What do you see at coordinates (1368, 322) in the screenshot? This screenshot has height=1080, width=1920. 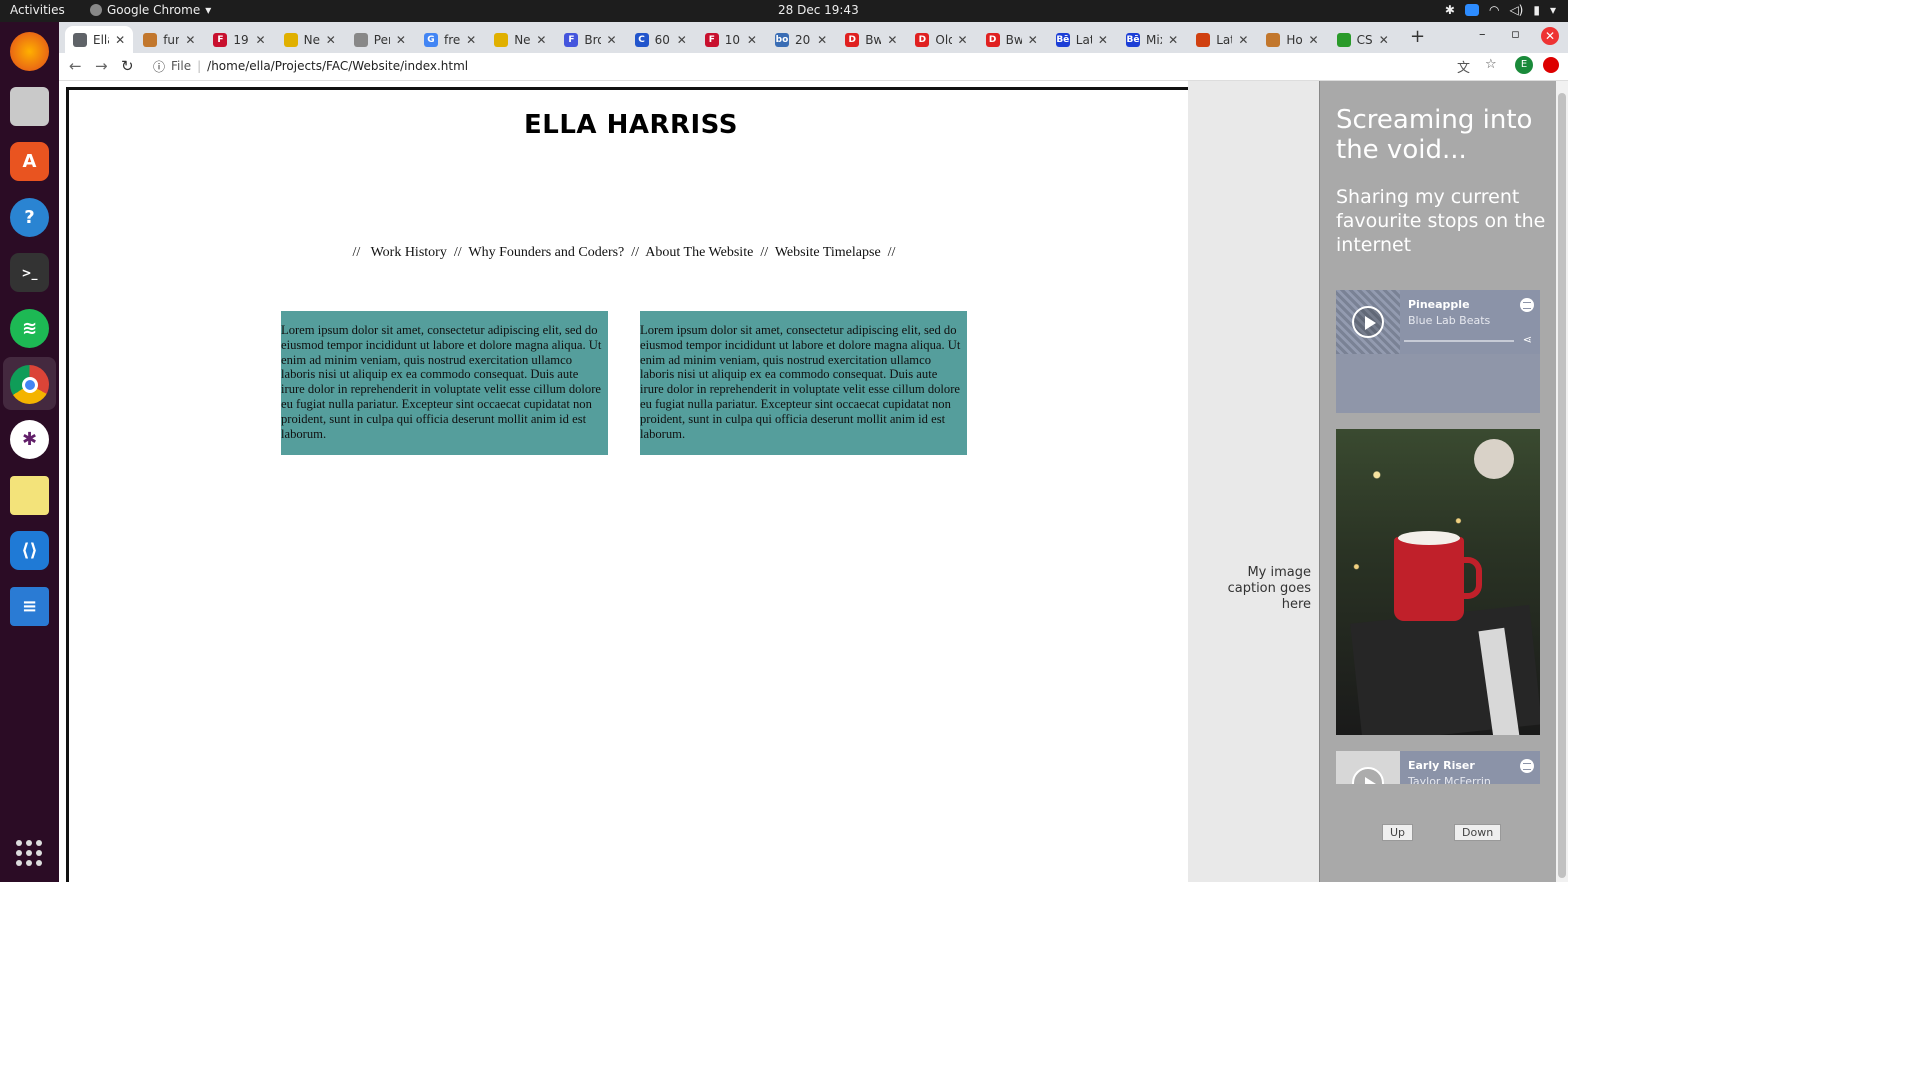 I see `play-button` at bounding box center [1368, 322].